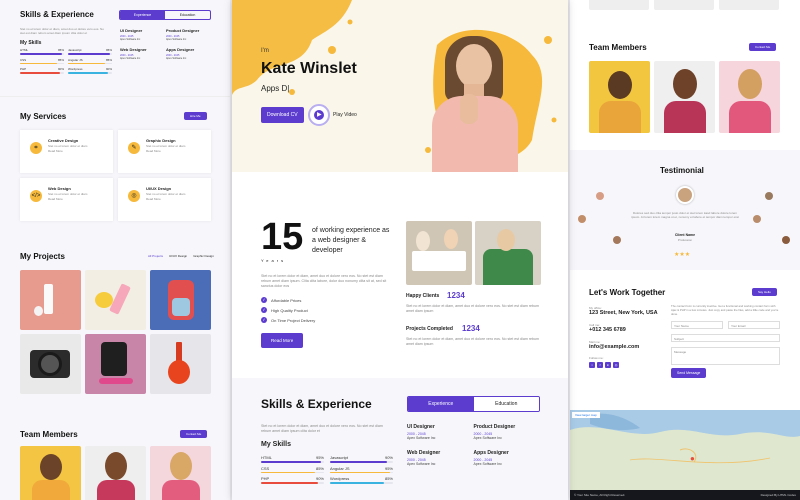 The height and width of the screenshot is (500, 800). What do you see at coordinates (90, 60) in the screenshot?
I see `skill-row: Angular JS 85%` at bounding box center [90, 60].